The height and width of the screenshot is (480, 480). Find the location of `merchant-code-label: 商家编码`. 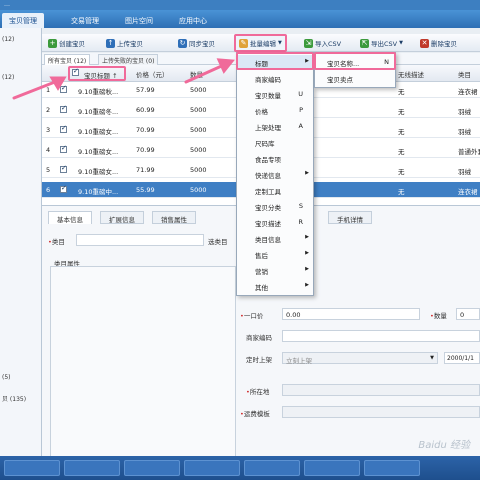

merchant-code-label: 商家编码 is located at coordinates (259, 338).